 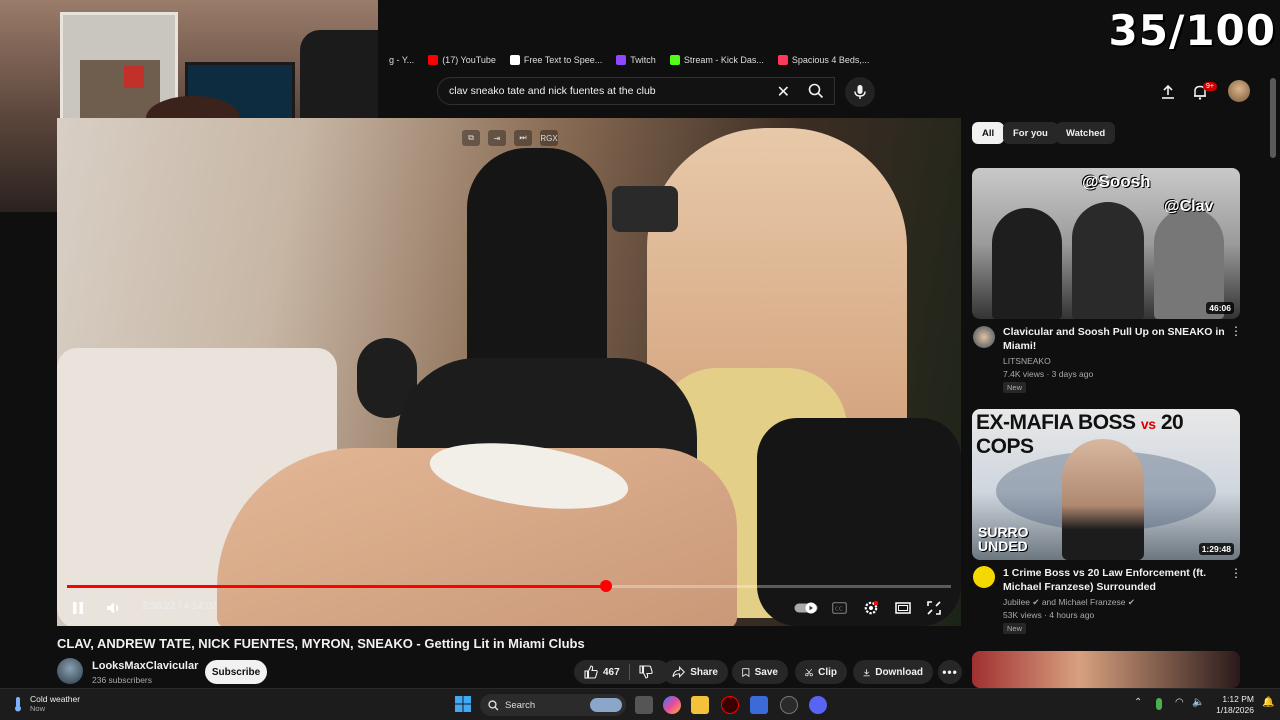 What do you see at coordinates (818, 705) in the screenshot?
I see `discord-icon` at bounding box center [818, 705].